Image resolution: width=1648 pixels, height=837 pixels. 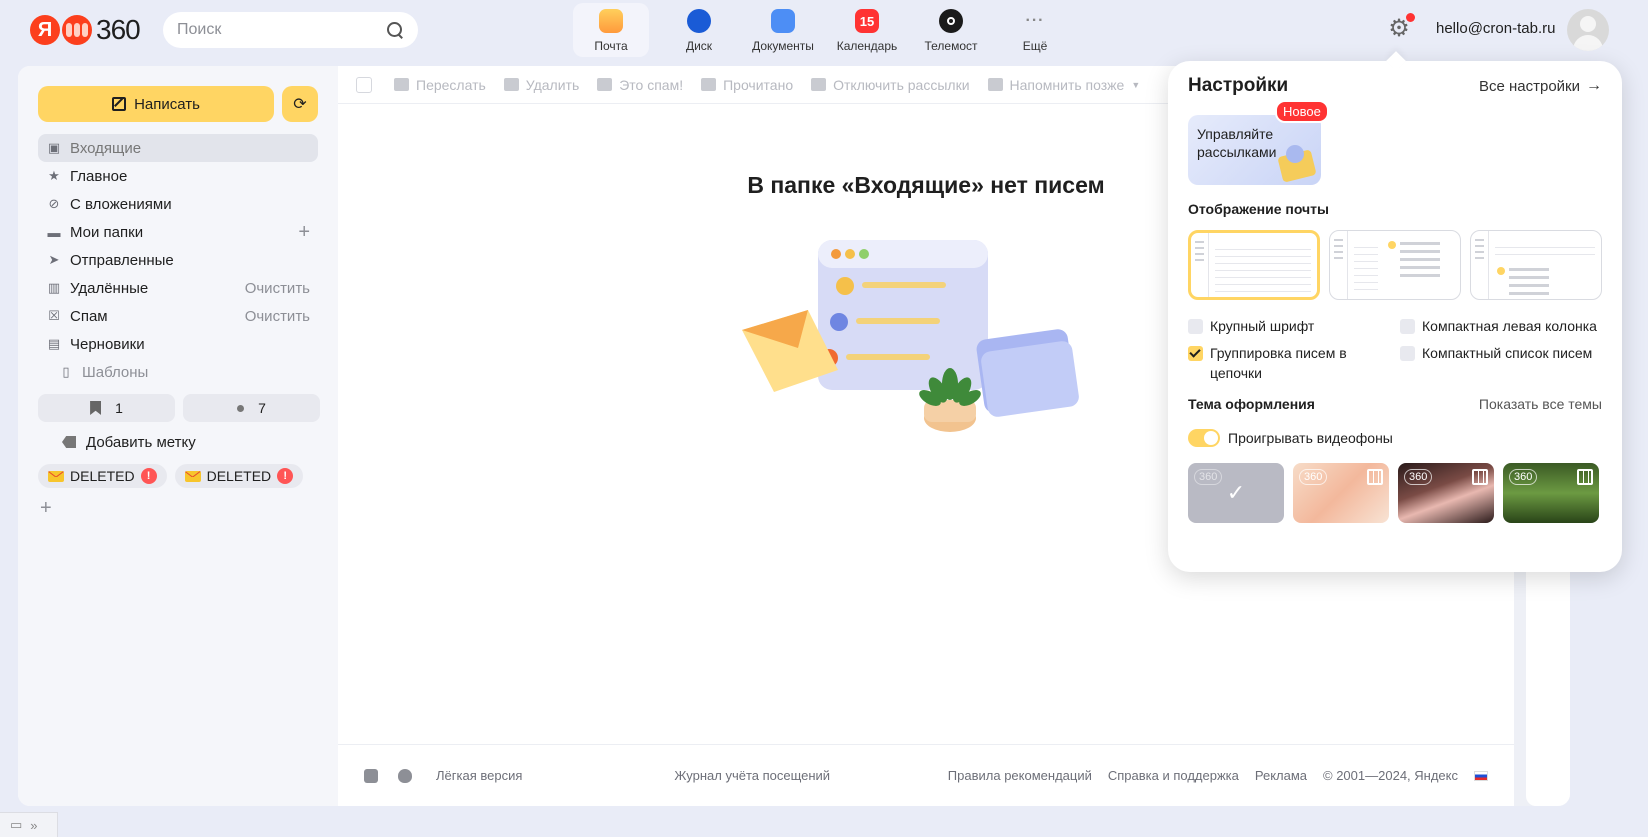 I want to click on sidebar-item-drafts: ▤ Черновики, so click(x=178, y=344).